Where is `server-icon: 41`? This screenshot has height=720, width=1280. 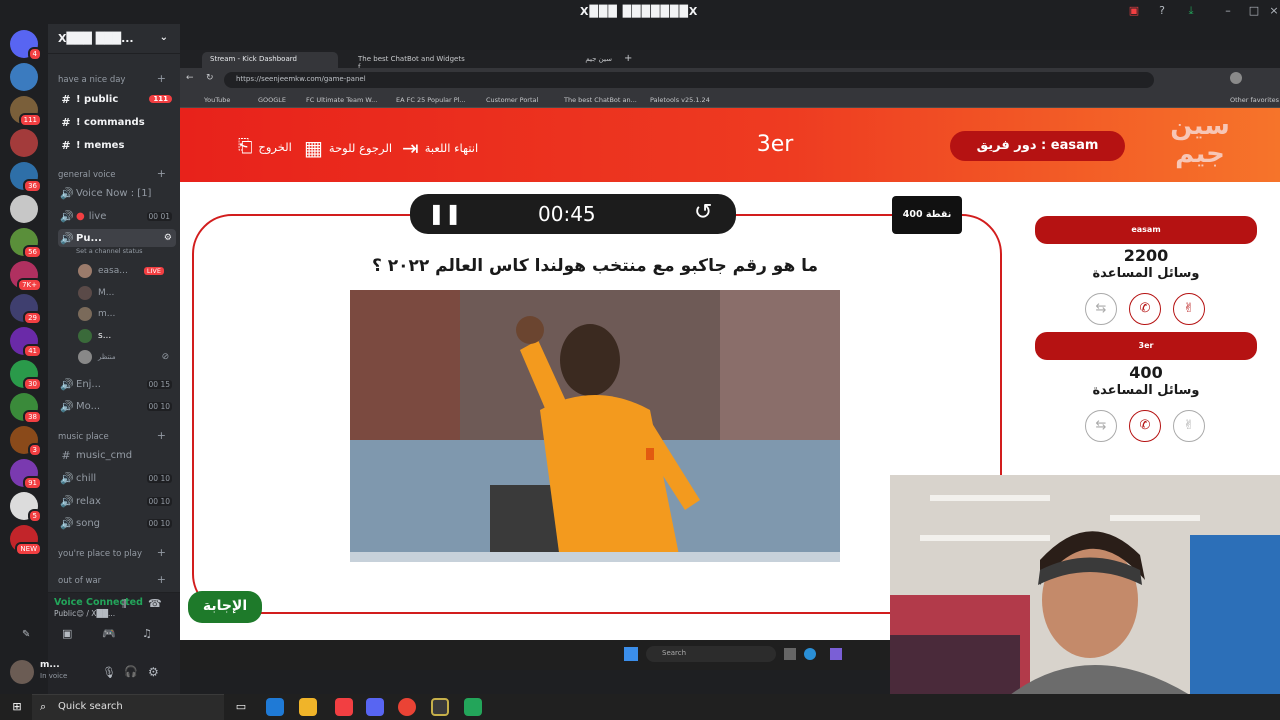
server-icon: 41 is located at coordinates (26, 342).